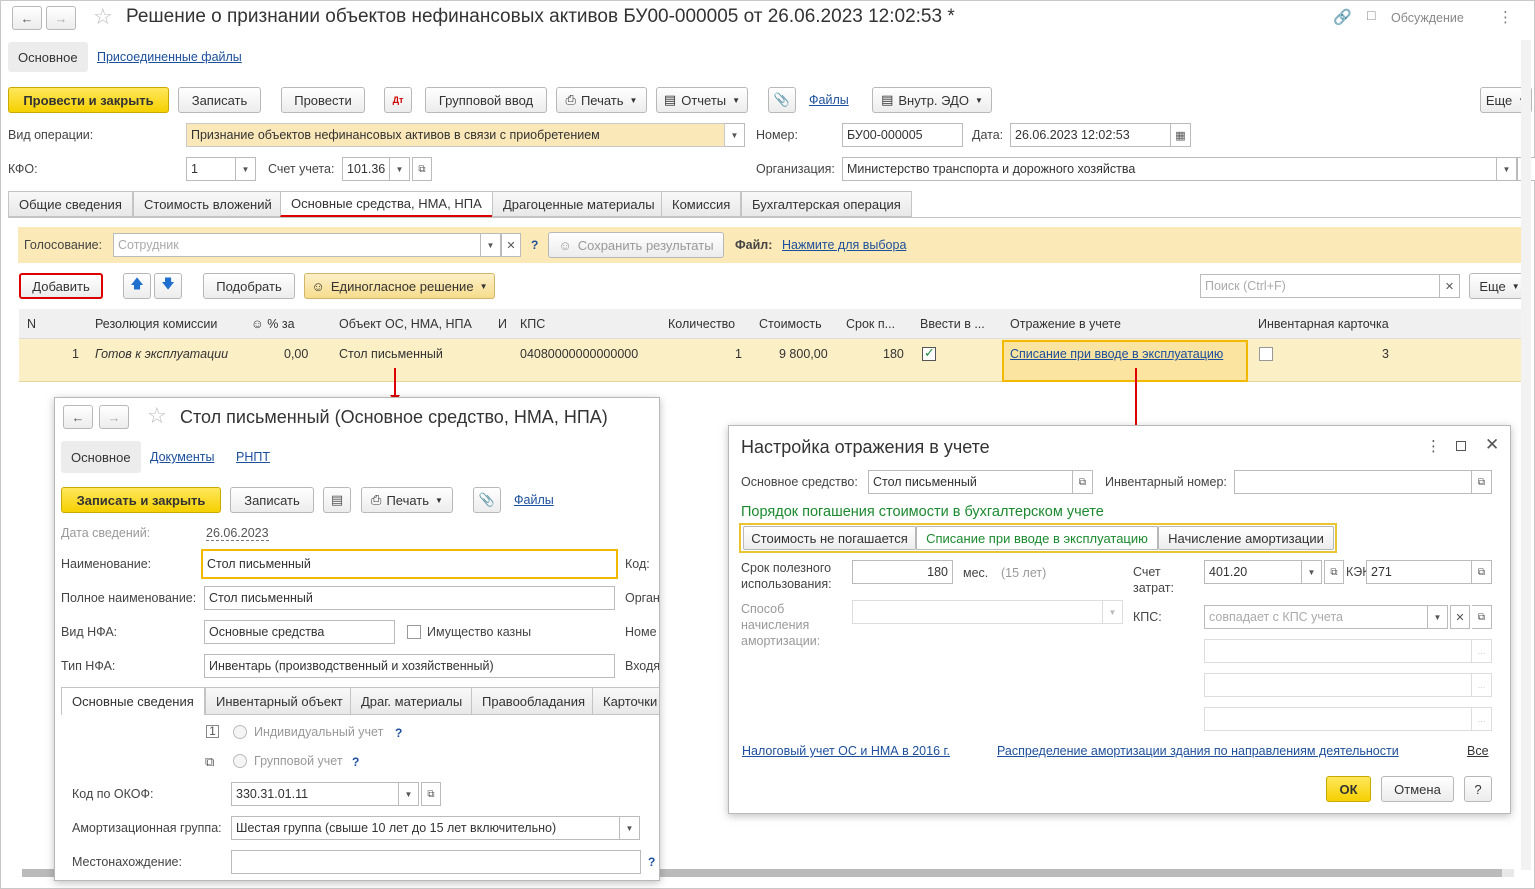 This screenshot has height=889, width=1535. I want to click on account-dropdown: ▼, so click(400, 169).